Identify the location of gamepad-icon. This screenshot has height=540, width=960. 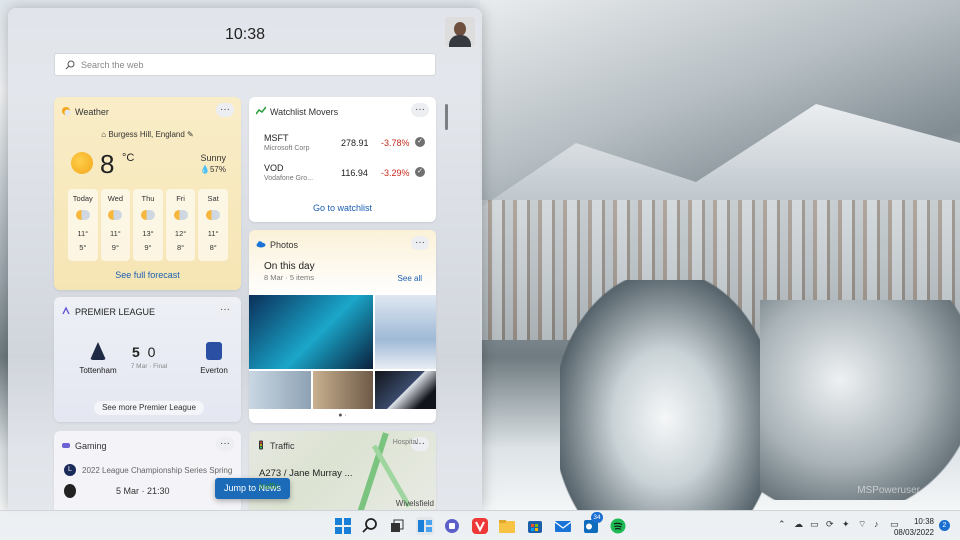
(66, 445).